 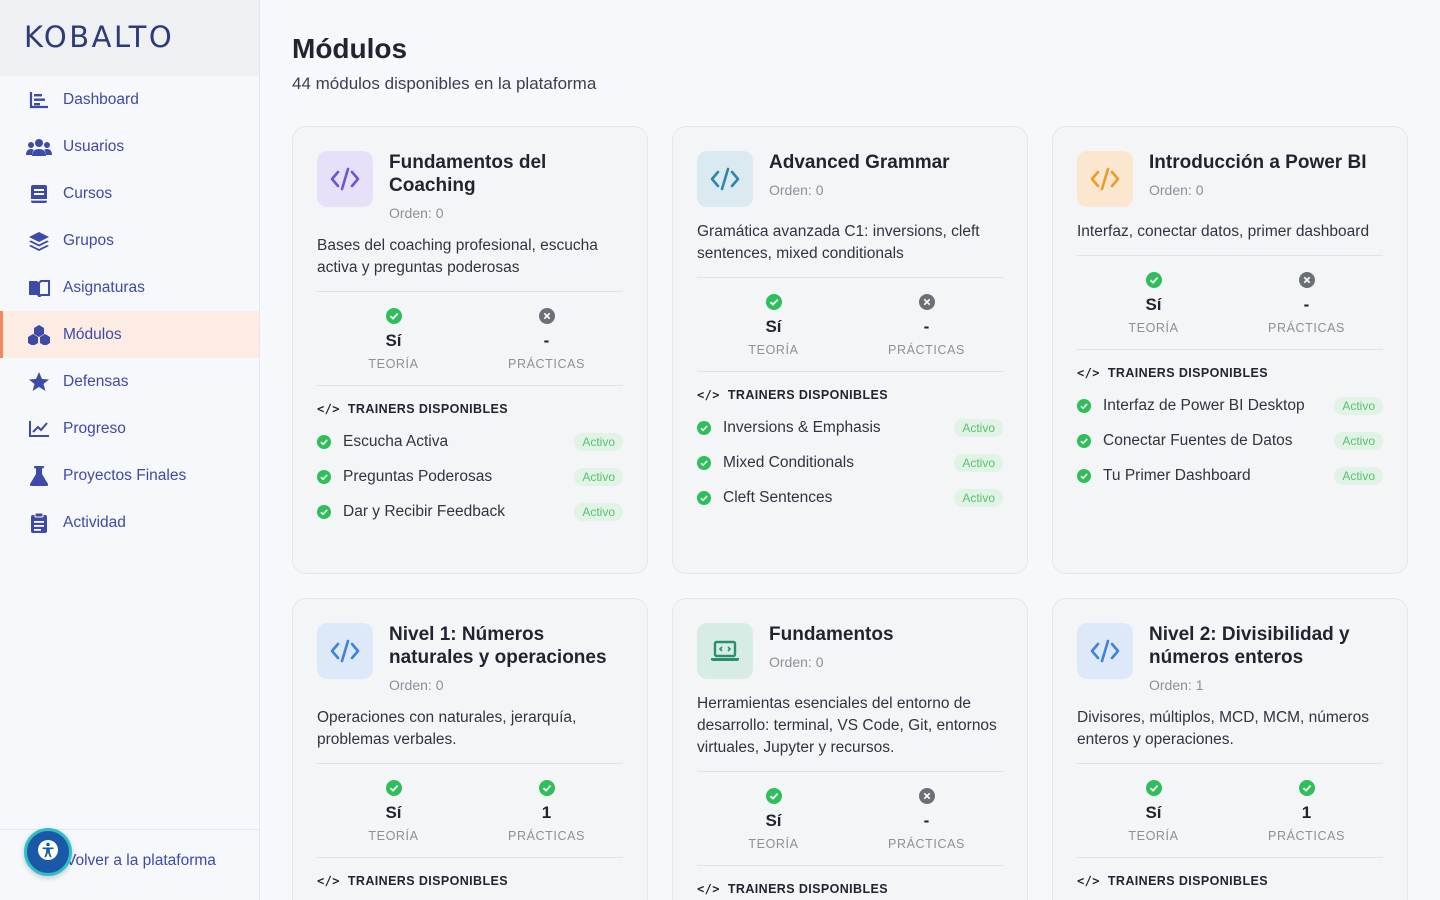 I want to click on module-title: Fundamentos, so click(x=831, y=634).